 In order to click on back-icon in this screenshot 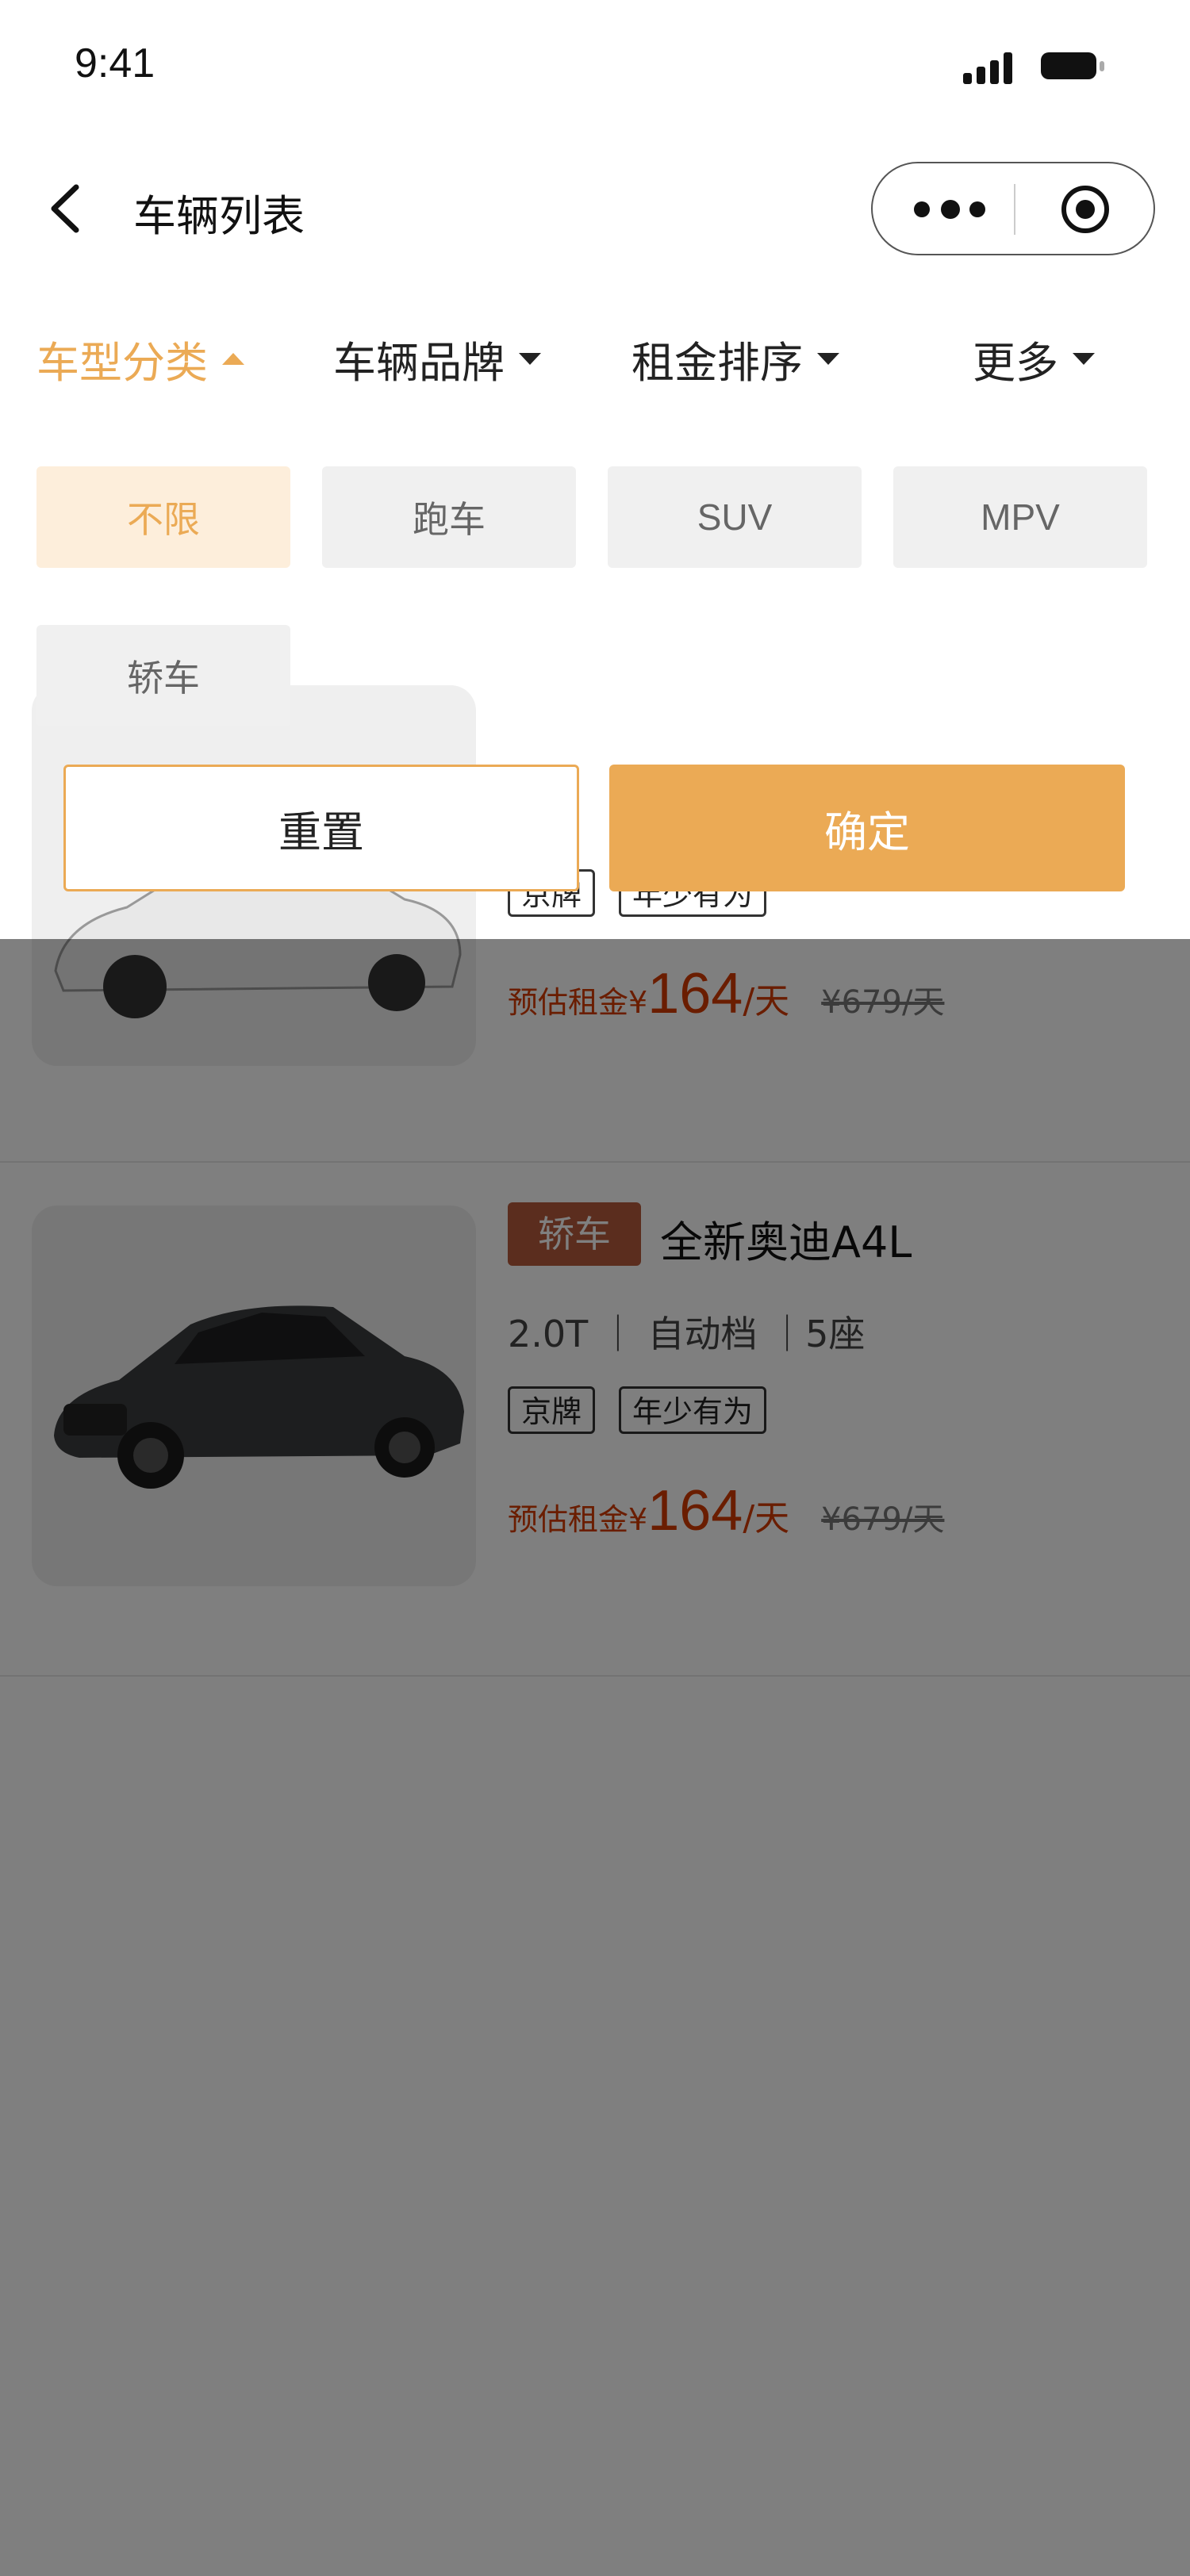, I will do `click(66, 209)`.